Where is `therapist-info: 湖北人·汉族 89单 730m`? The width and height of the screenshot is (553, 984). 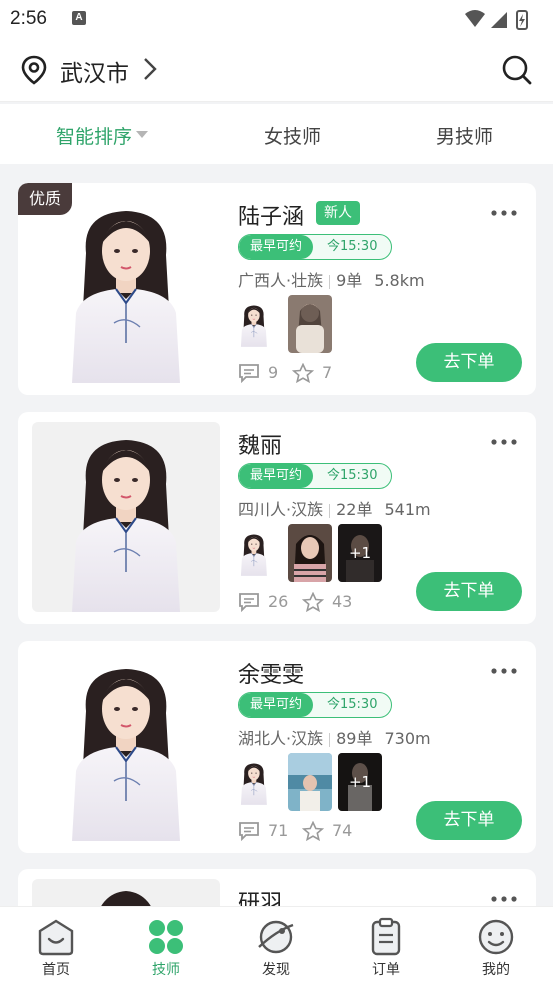
therapist-info: 湖北人·汉族 89单 730m is located at coordinates (334, 738).